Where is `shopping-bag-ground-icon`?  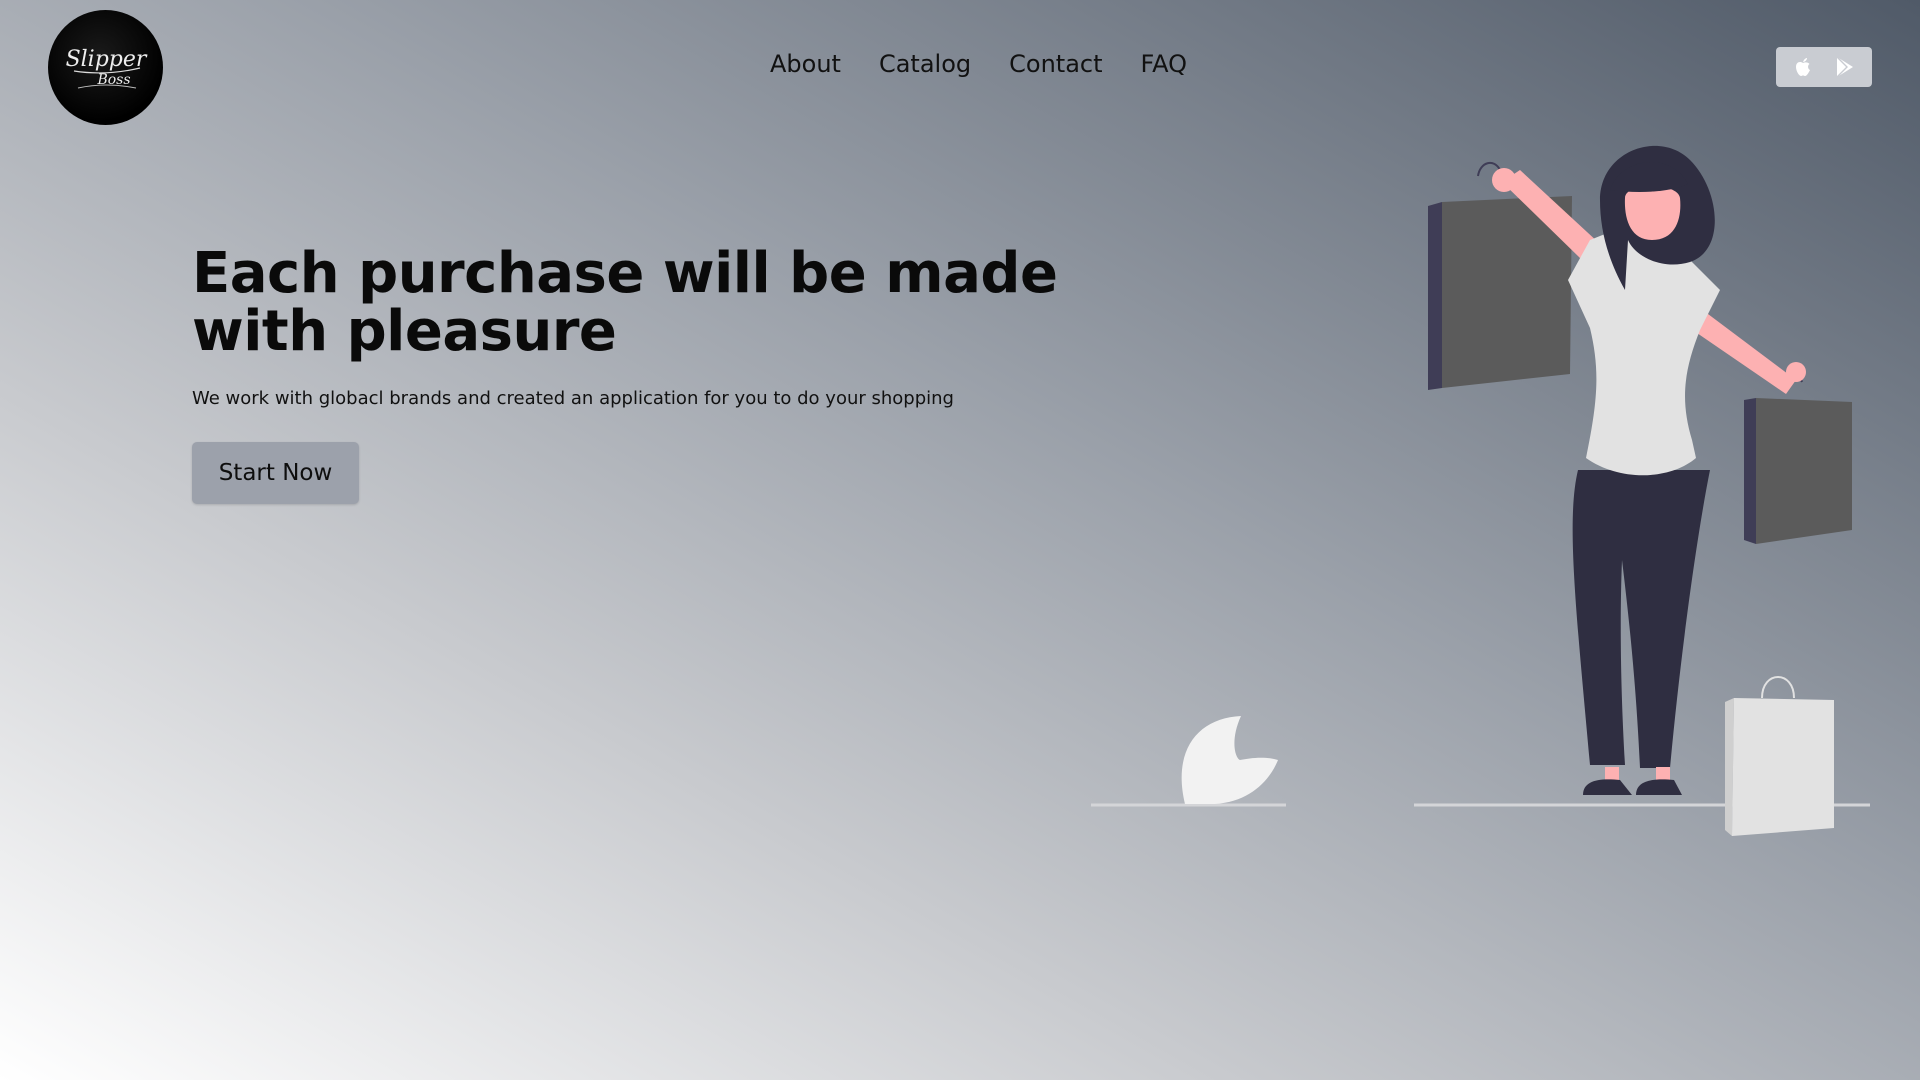 shopping-bag-ground-icon is located at coordinates (1779, 756).